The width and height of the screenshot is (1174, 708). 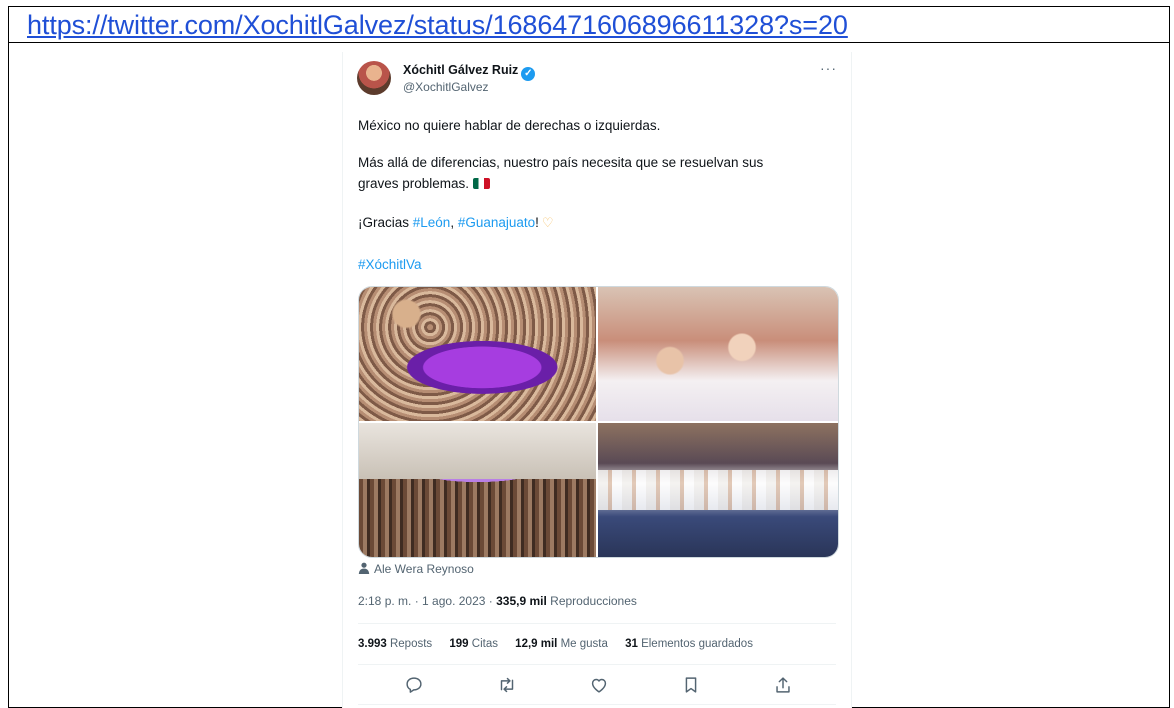 I want to click on like-icon, so click(x=599, y=685).